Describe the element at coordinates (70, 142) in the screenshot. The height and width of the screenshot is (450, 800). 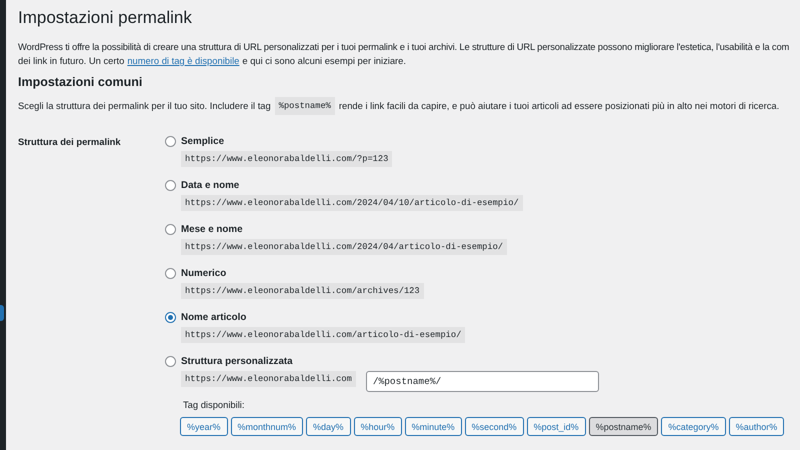
I see `field-label: Struttura dei permalink` at that location.